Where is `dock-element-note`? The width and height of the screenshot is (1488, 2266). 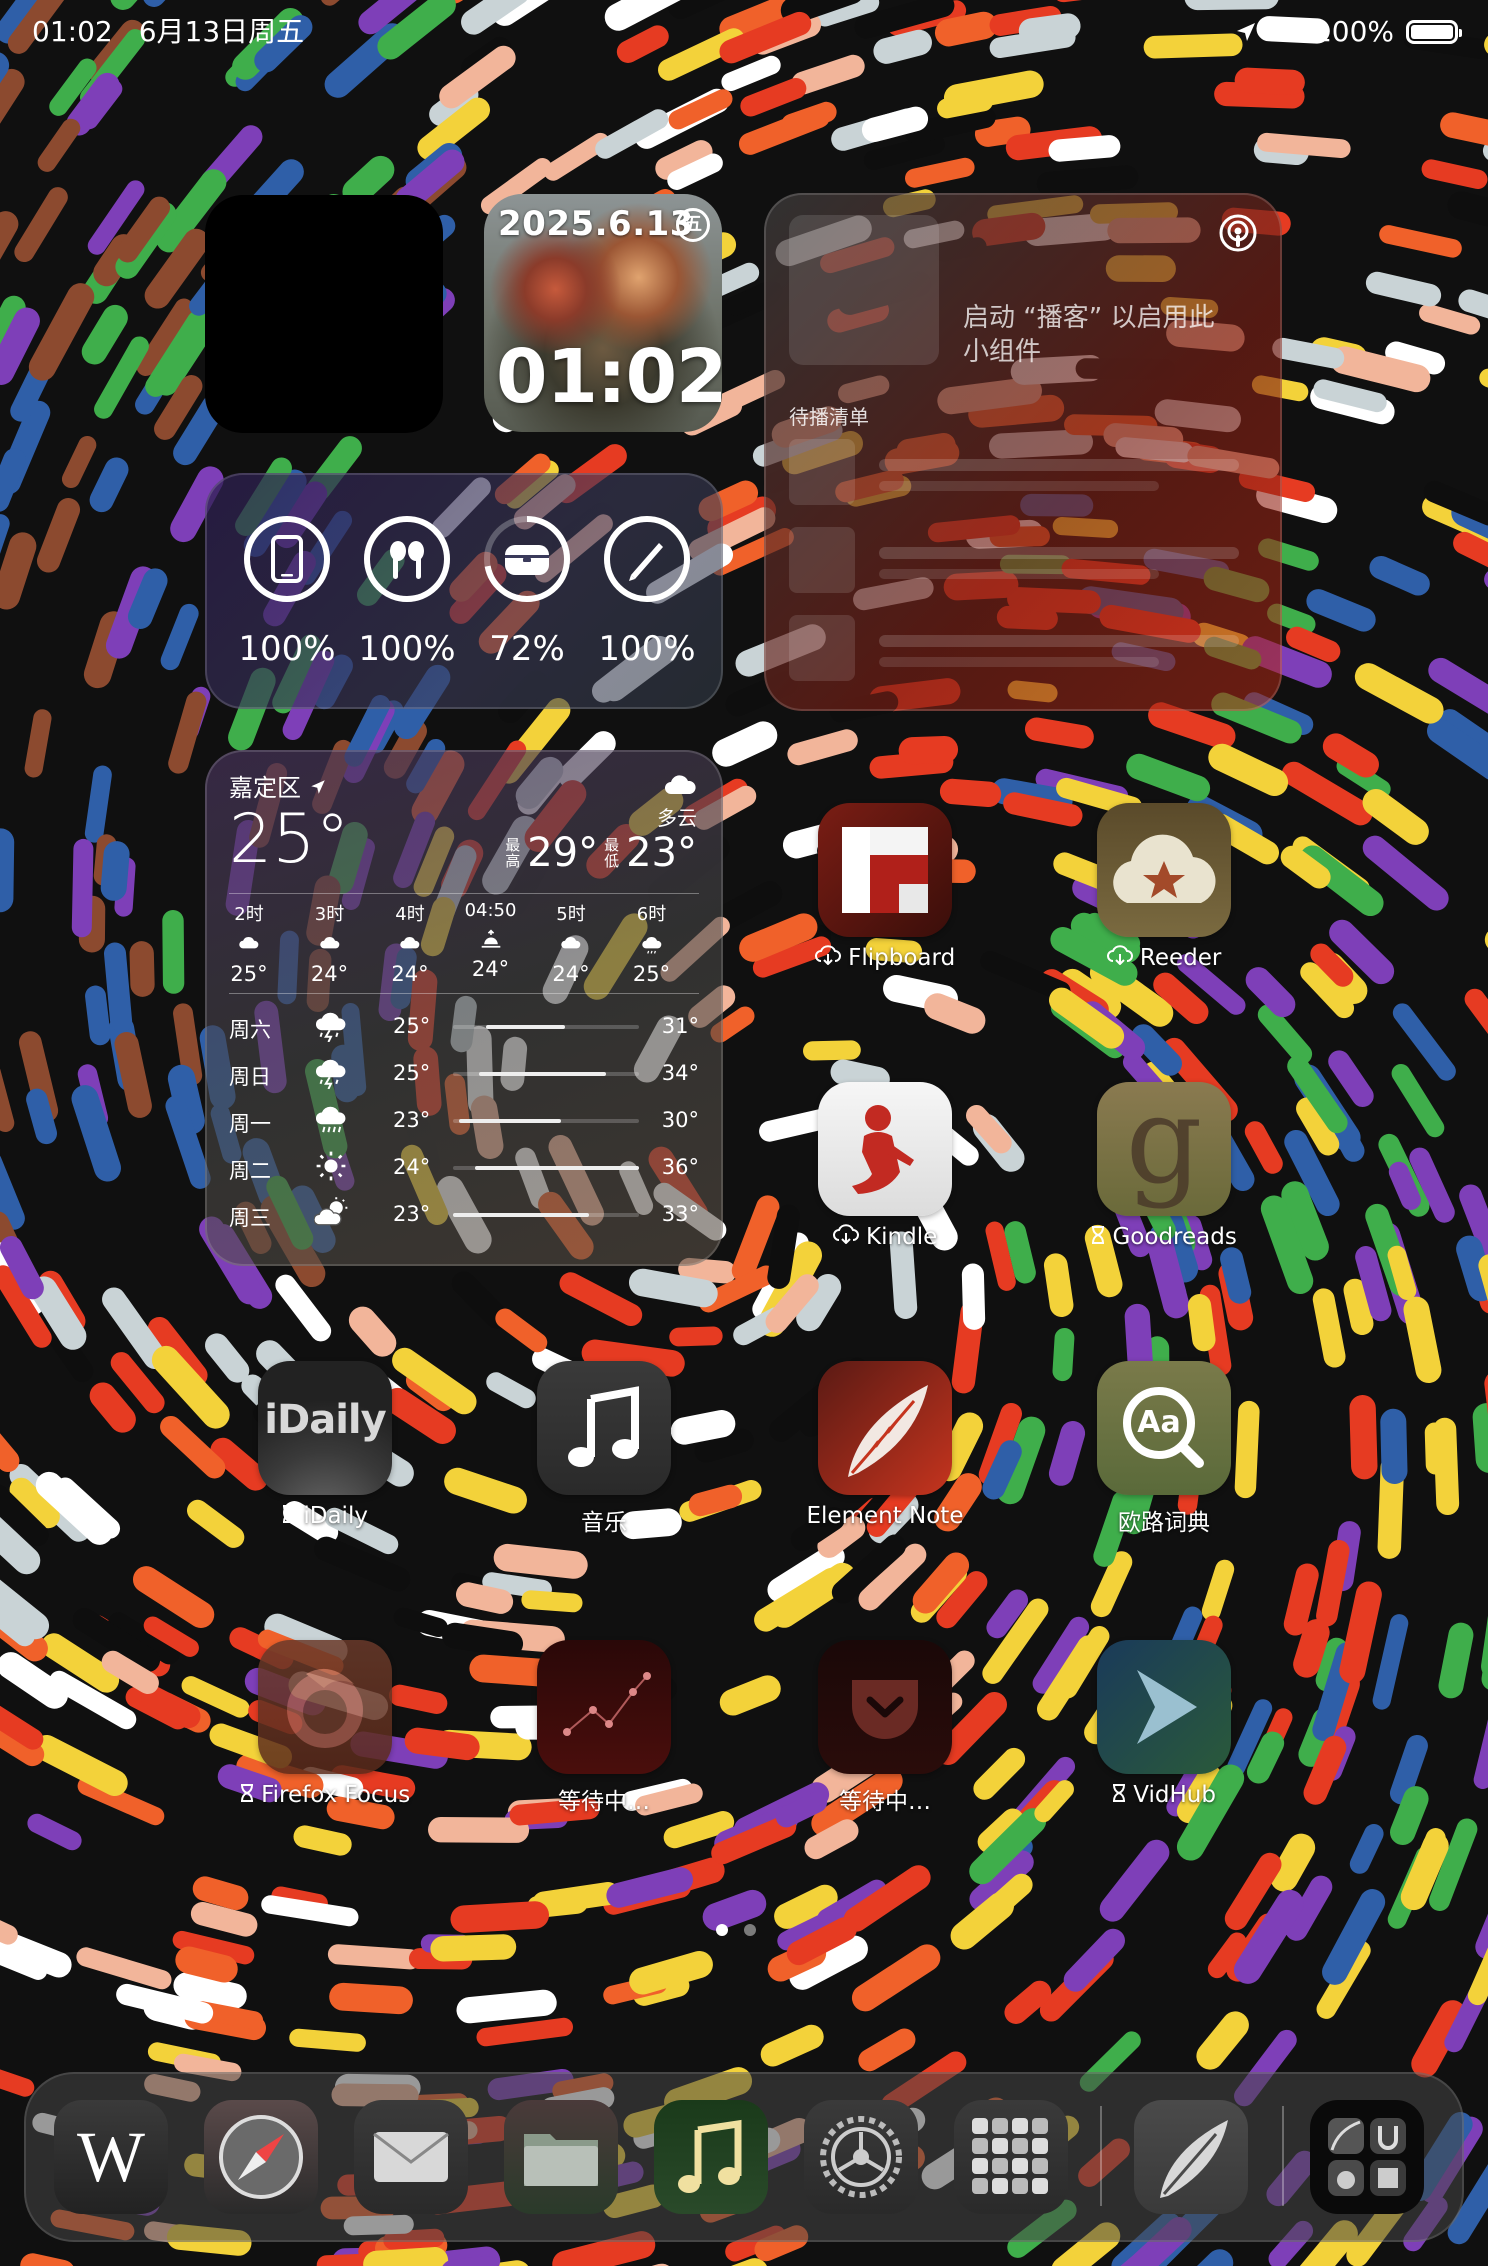
dock-element-note is located at coordinates (1191, 2157).